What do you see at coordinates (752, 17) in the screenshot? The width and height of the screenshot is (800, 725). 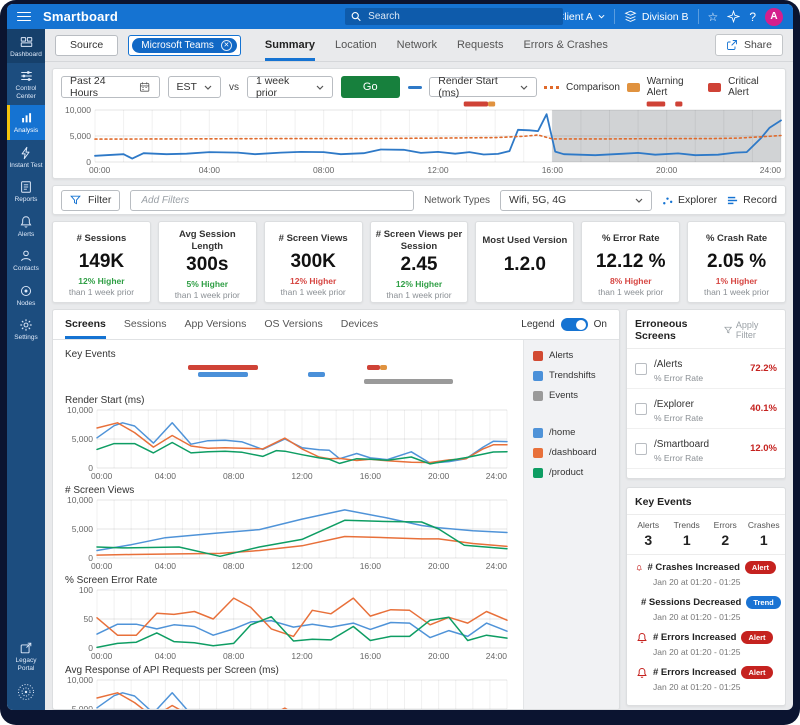 I see `help-icon: ?` at bounding box center [752, 17].